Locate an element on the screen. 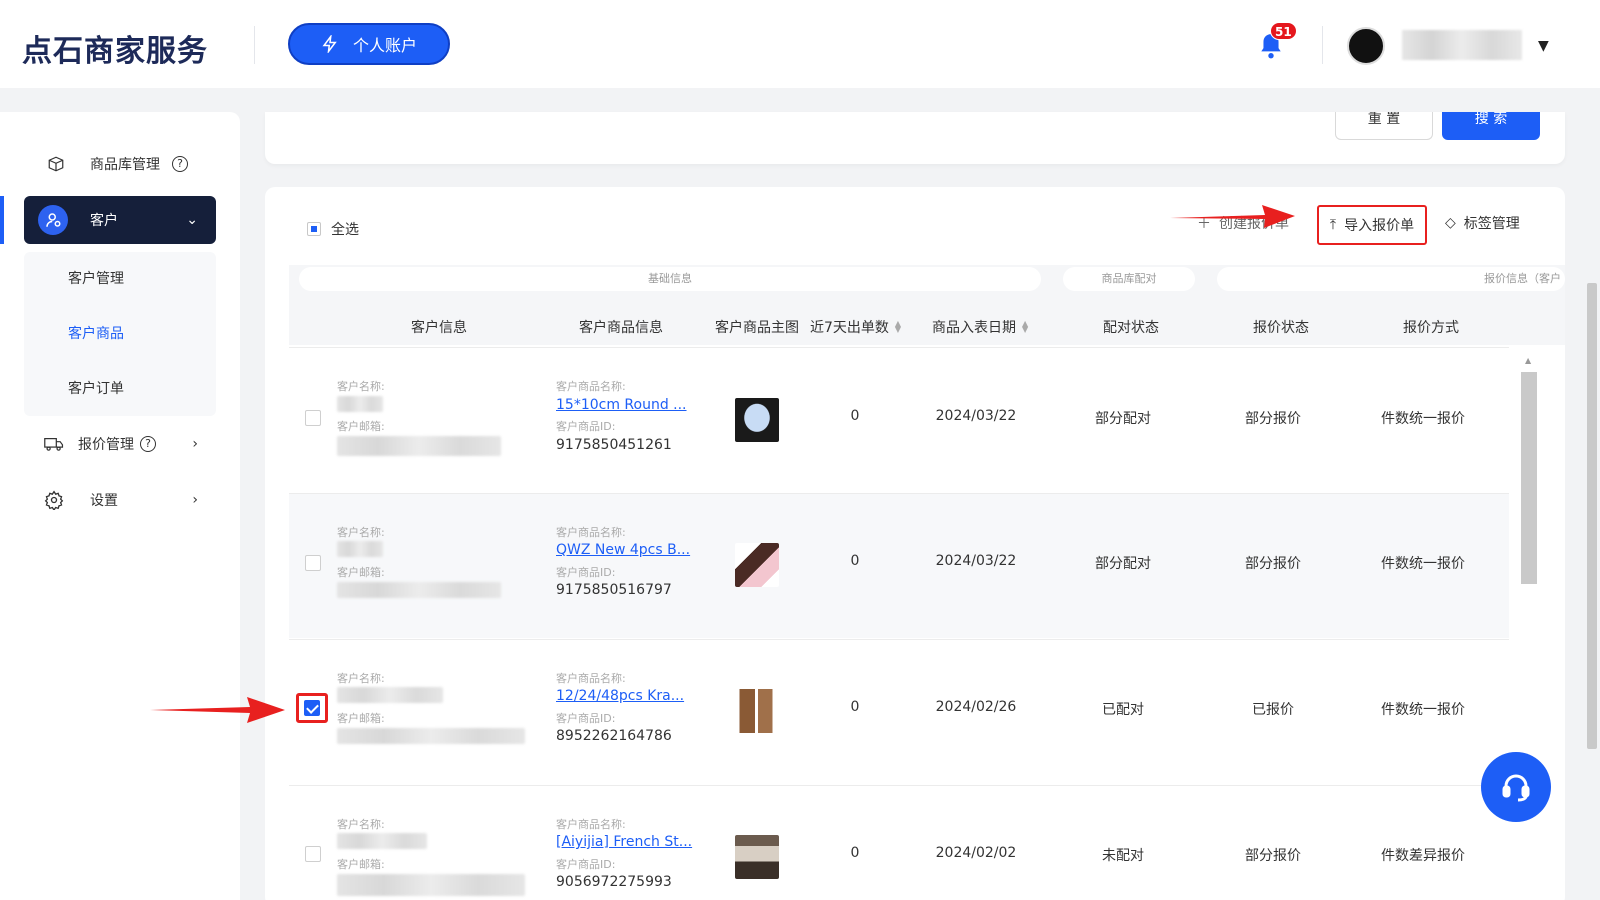 The height and width of the screenshot is (900, 1600). tag-management-button: ◇ 标签管理 is located at coordinates (1482, 223).